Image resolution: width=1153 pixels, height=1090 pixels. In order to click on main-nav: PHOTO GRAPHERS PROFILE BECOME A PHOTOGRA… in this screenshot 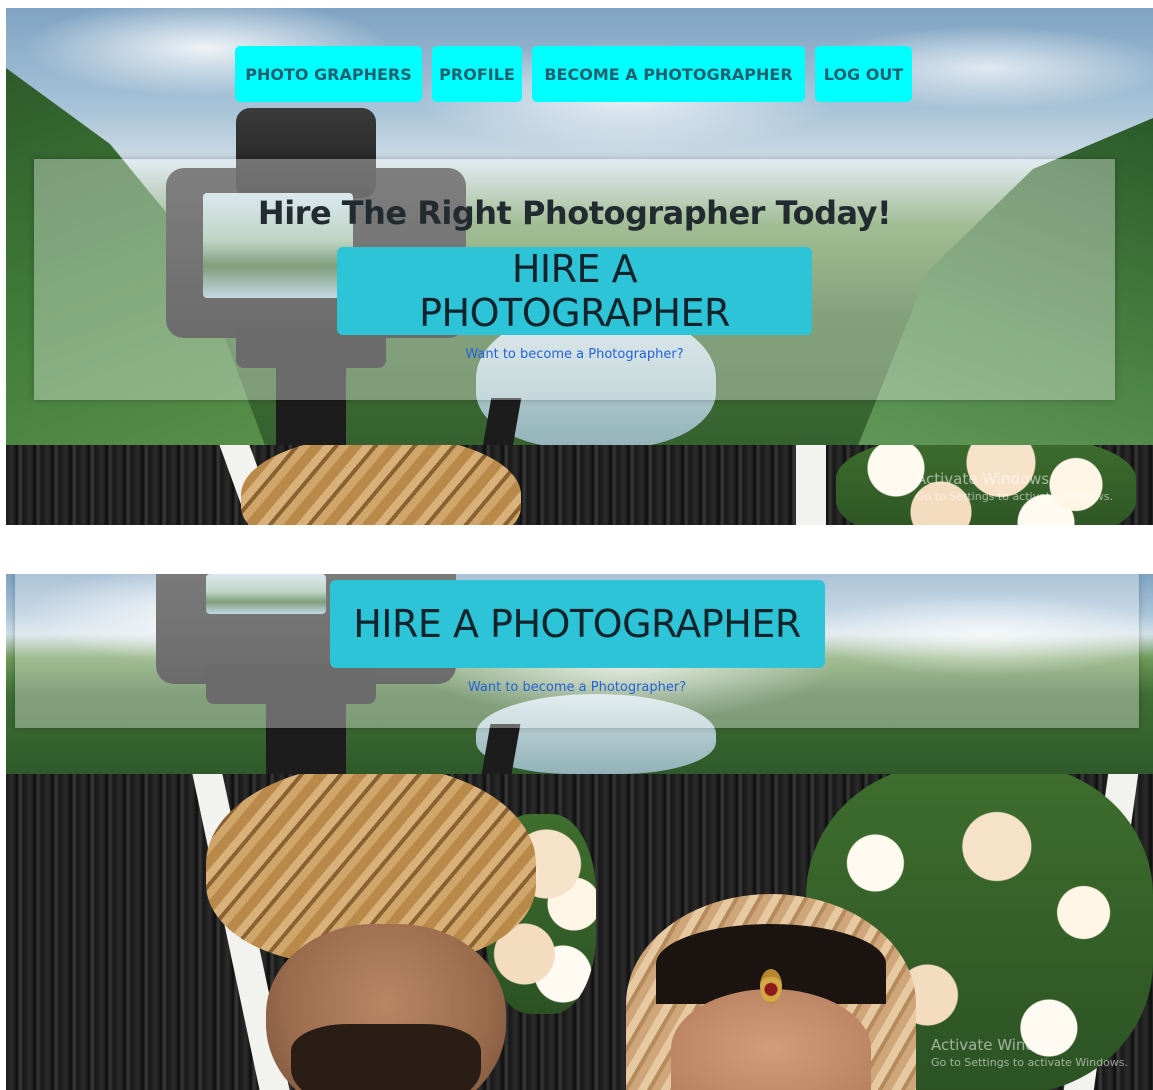, I will do `click(573, 74)`.